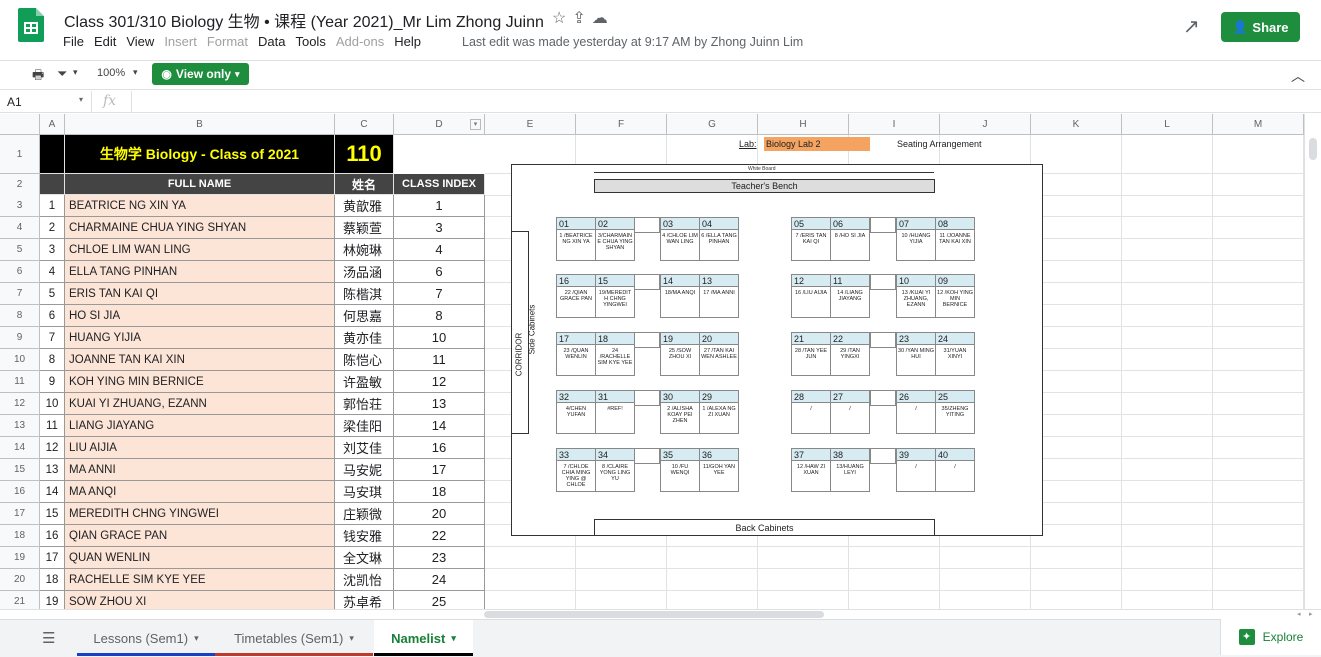 The image size is (1321, 657). I want to click on menu-edit: Edit, so click(105, 41).